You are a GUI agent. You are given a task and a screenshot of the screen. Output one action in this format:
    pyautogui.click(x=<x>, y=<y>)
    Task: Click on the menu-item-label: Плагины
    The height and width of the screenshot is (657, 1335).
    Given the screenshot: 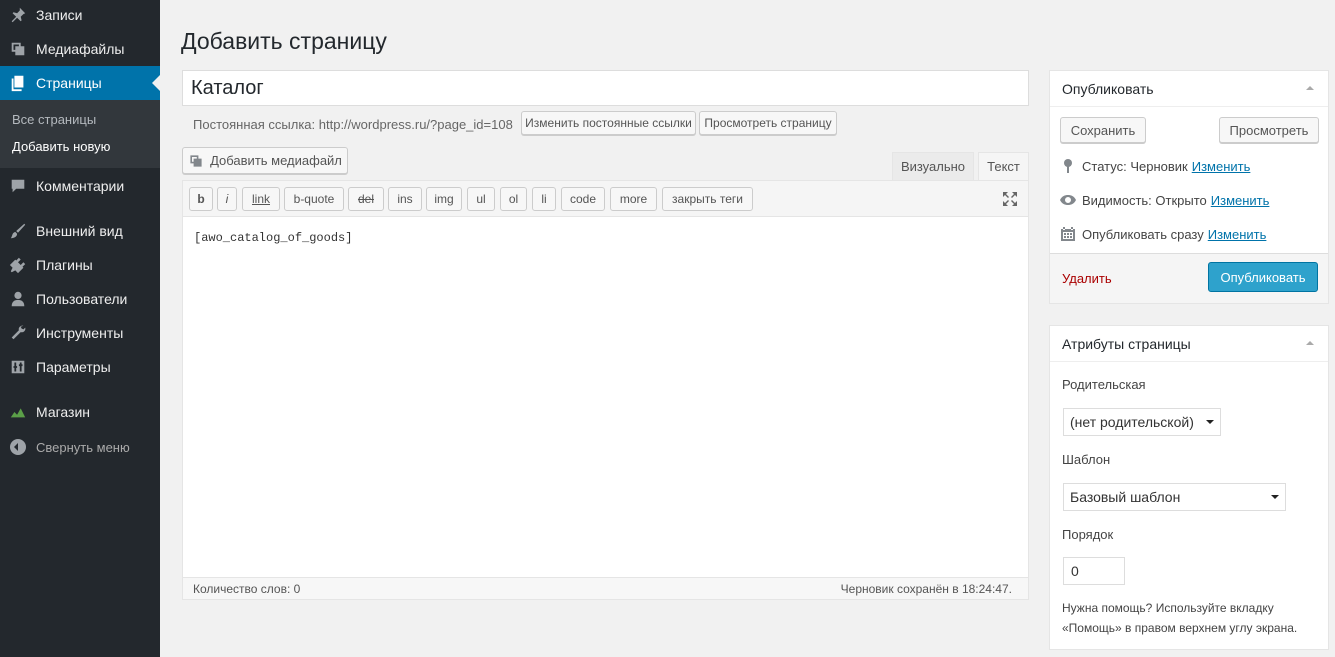 What is the action you would take?
    pyautogui.click(x=64, y=265)
    